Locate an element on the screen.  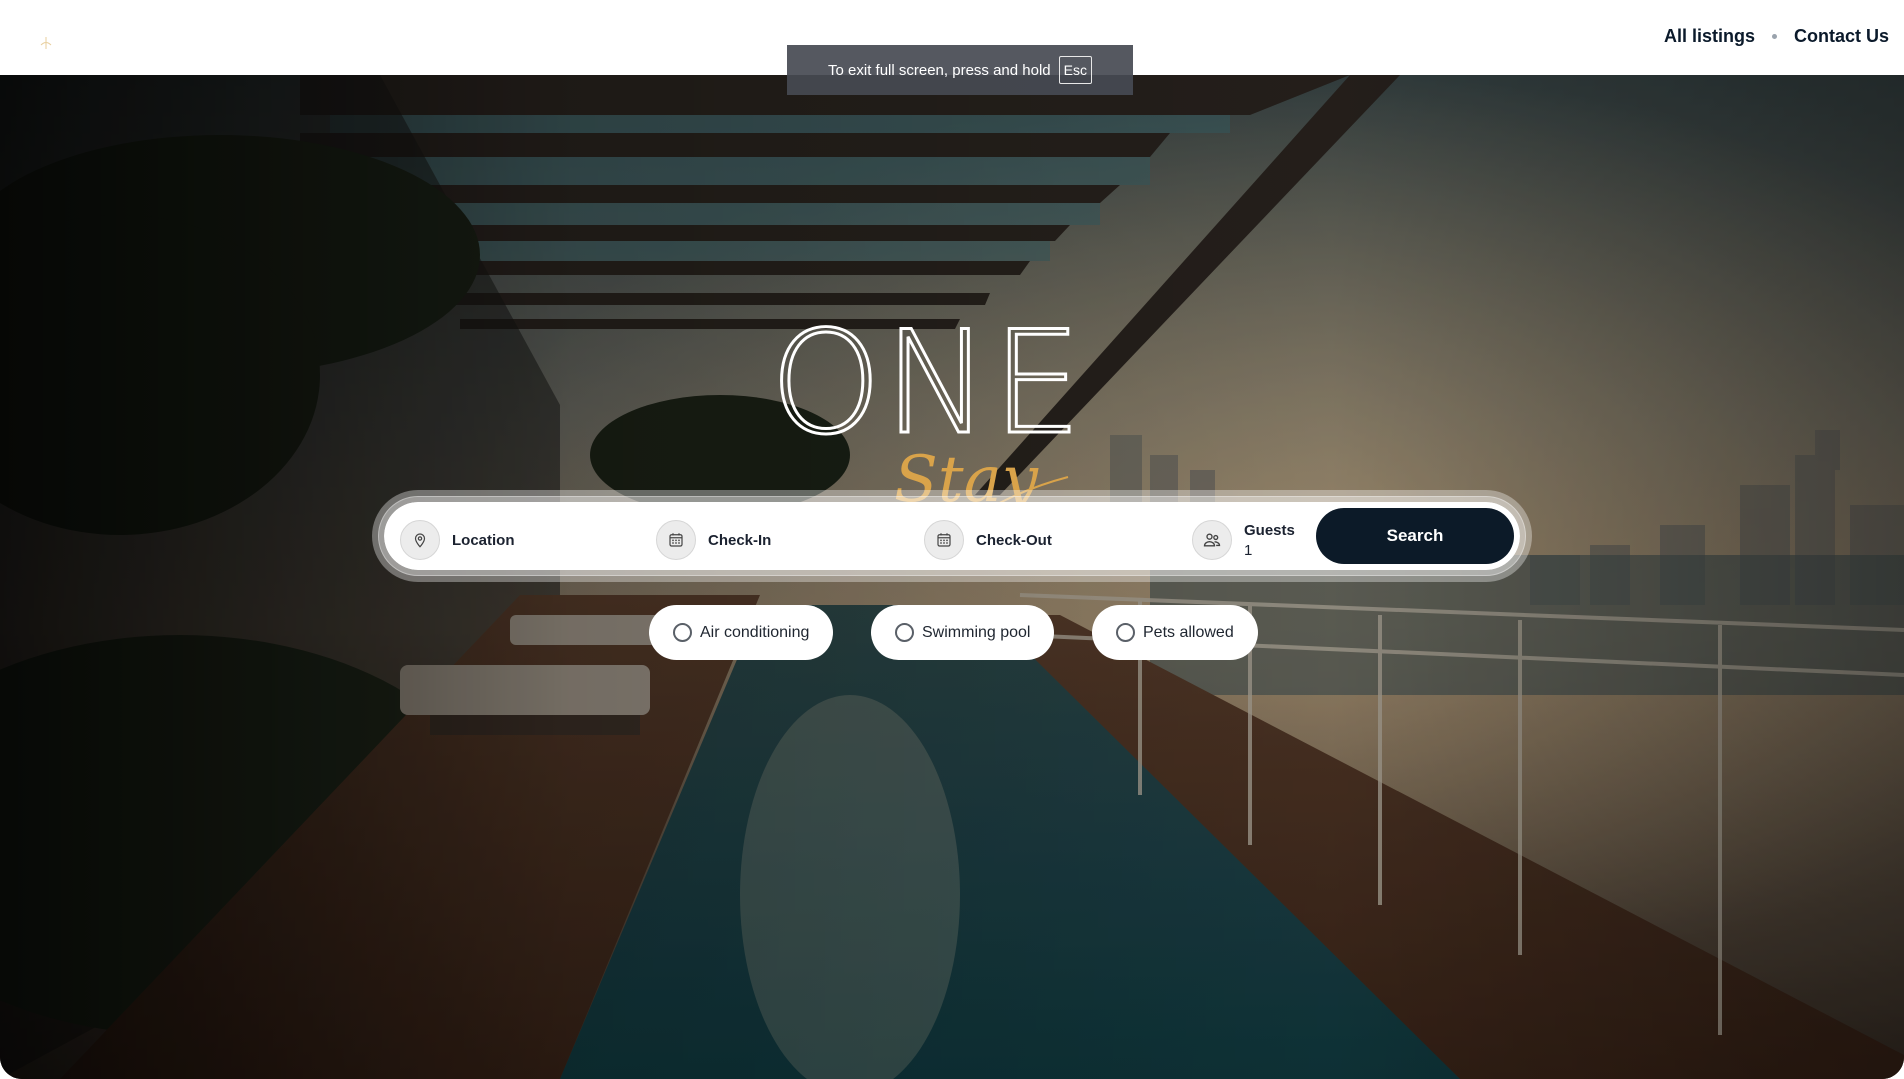
check-out-field: Check-Out is located at coordinates (988, 540).